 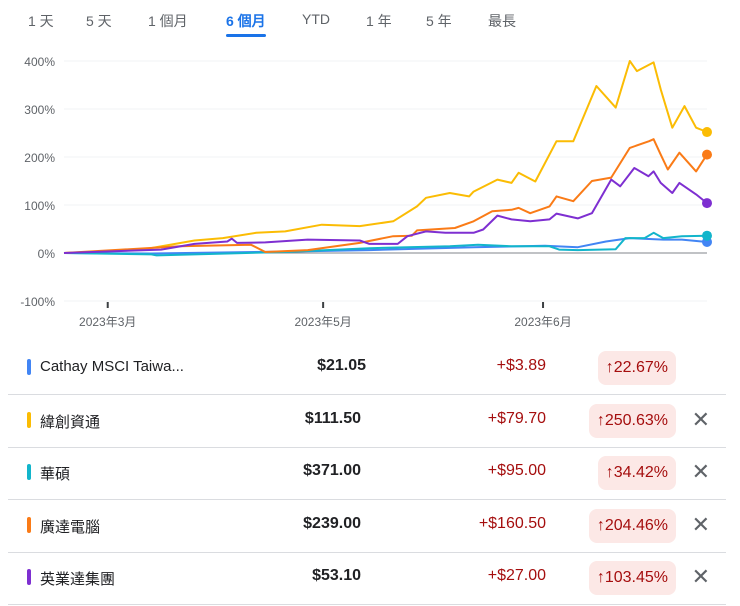 I want to click on tab-max: 最長, so click(x=502, y=21).